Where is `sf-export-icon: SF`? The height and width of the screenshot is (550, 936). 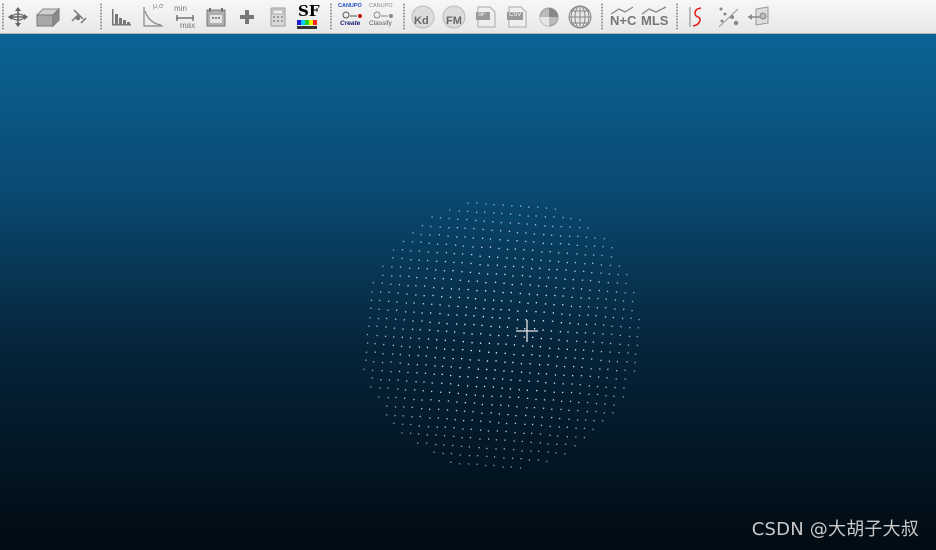 sf-export-icon: SF is located at coordinates (486, 17).